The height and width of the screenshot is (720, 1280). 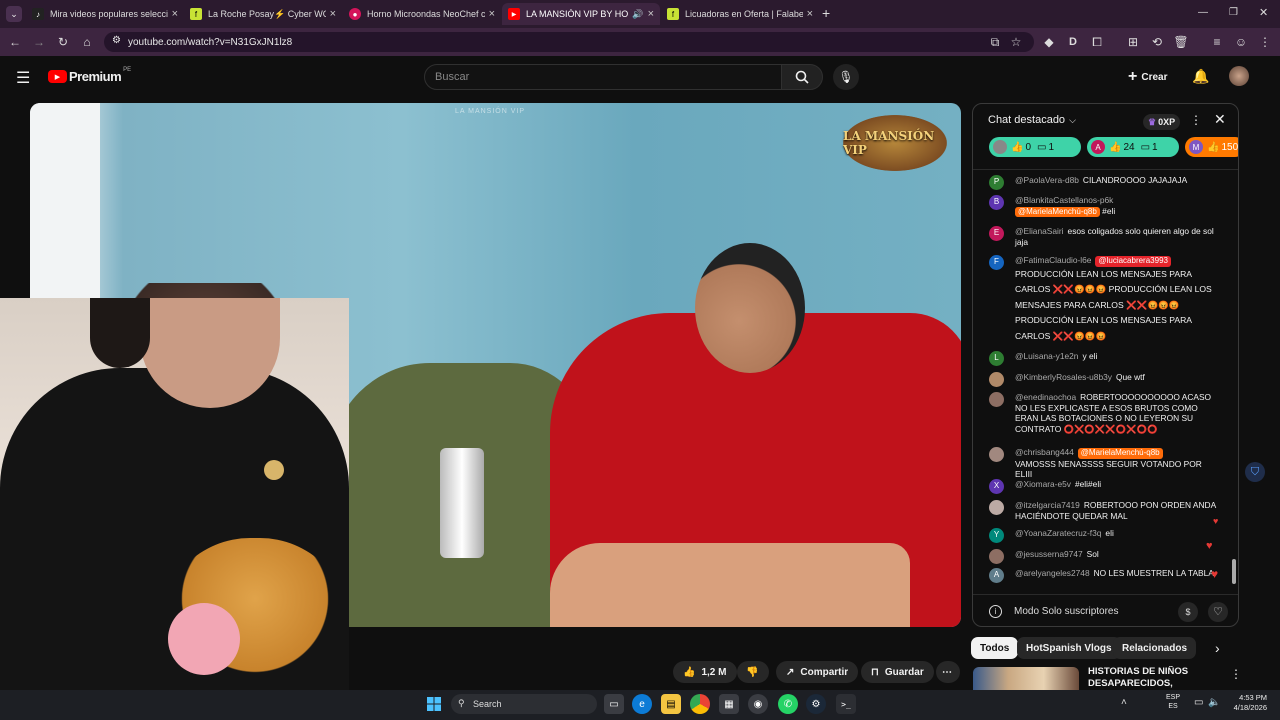 What do you see at coordinates (1239, 76) in the screenshot?
I see `account-avatar` at bounding box center [1239, 76].